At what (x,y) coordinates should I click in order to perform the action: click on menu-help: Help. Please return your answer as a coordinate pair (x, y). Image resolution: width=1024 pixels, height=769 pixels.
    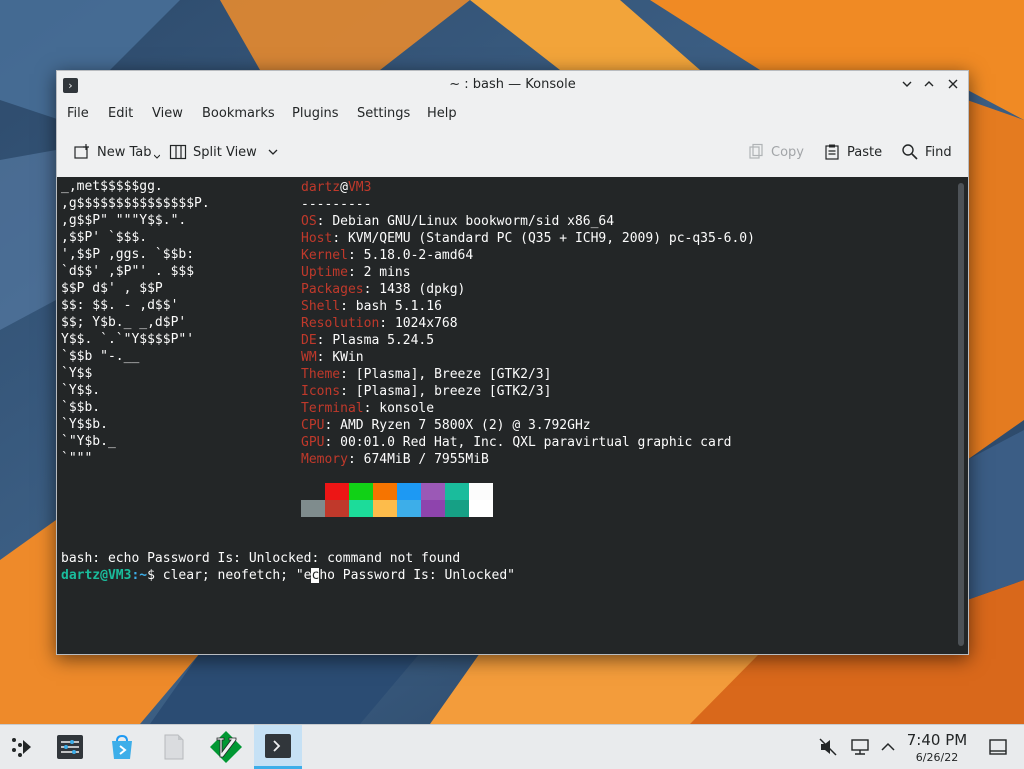
    Looking at the image, I should click on (442, 113).